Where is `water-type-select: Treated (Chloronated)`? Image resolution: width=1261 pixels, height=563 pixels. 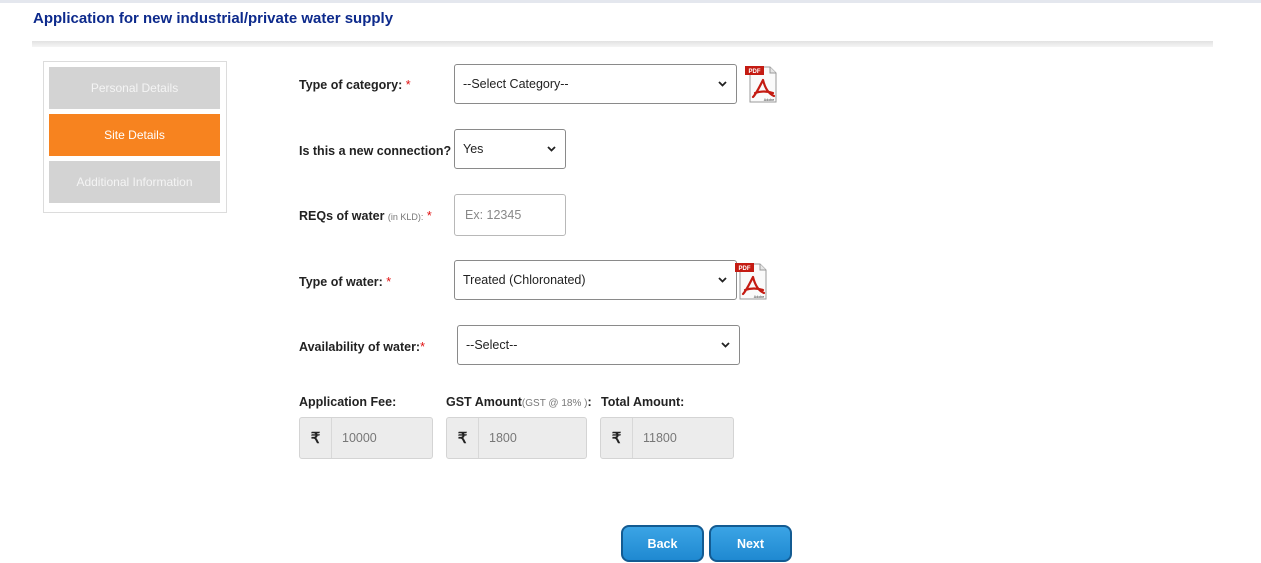
water-type-select: Treated (Chloronated) is located at coordinates (595, 280).